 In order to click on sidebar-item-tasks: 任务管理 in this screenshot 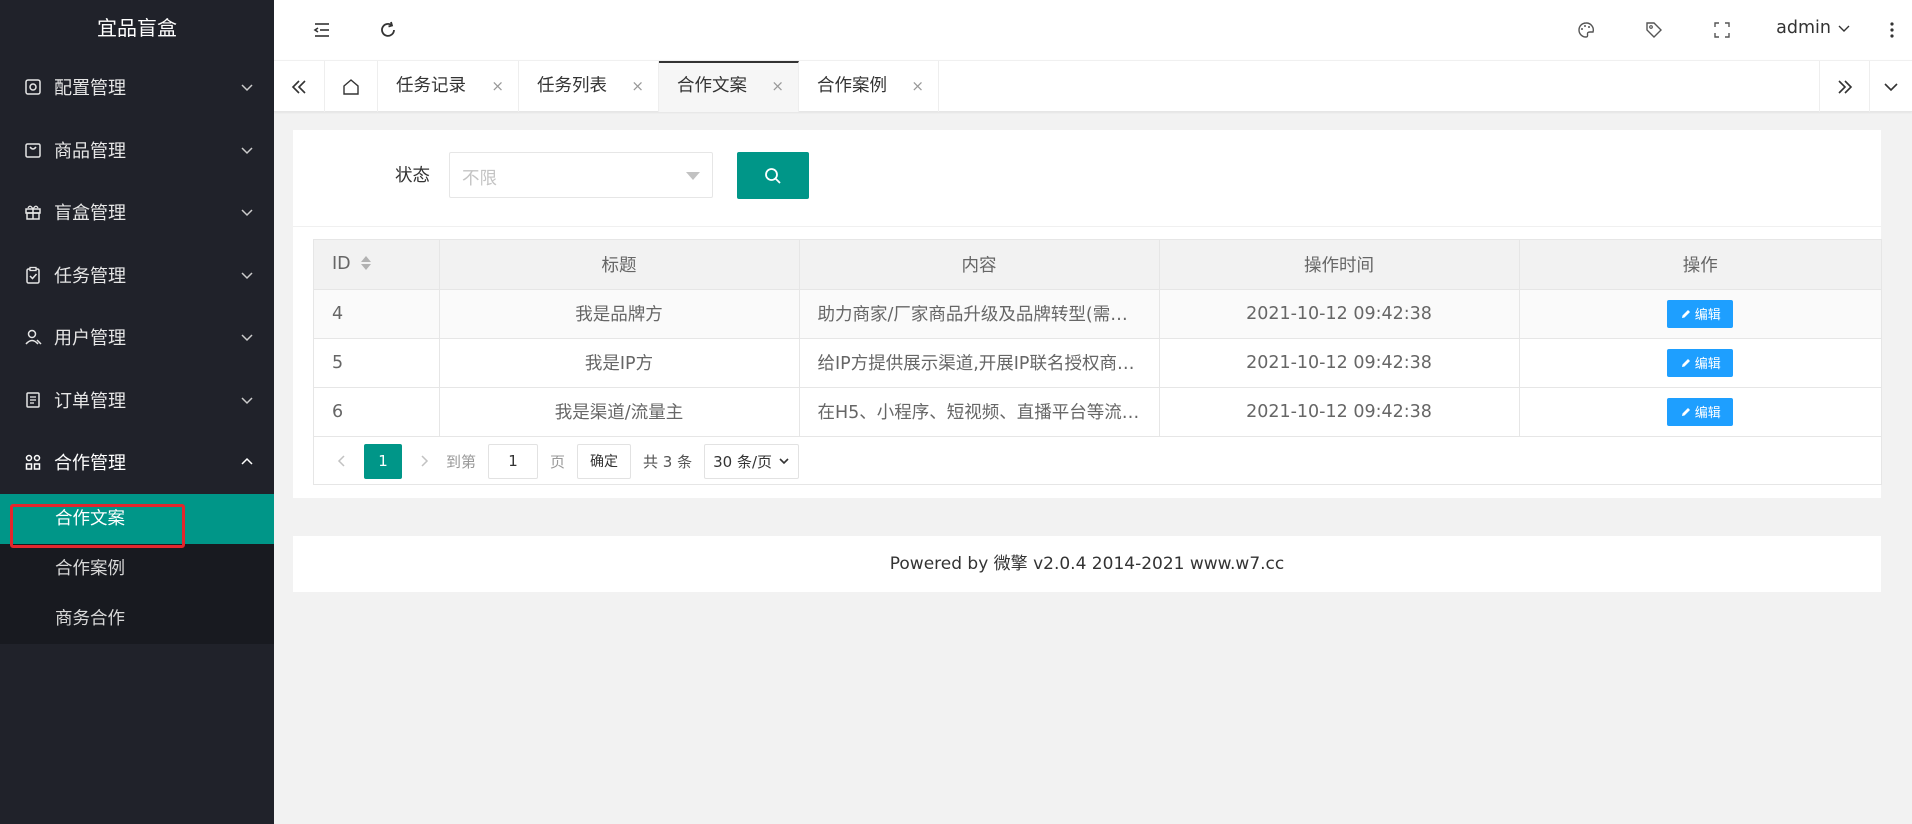, I will do `click(137, 275)`.